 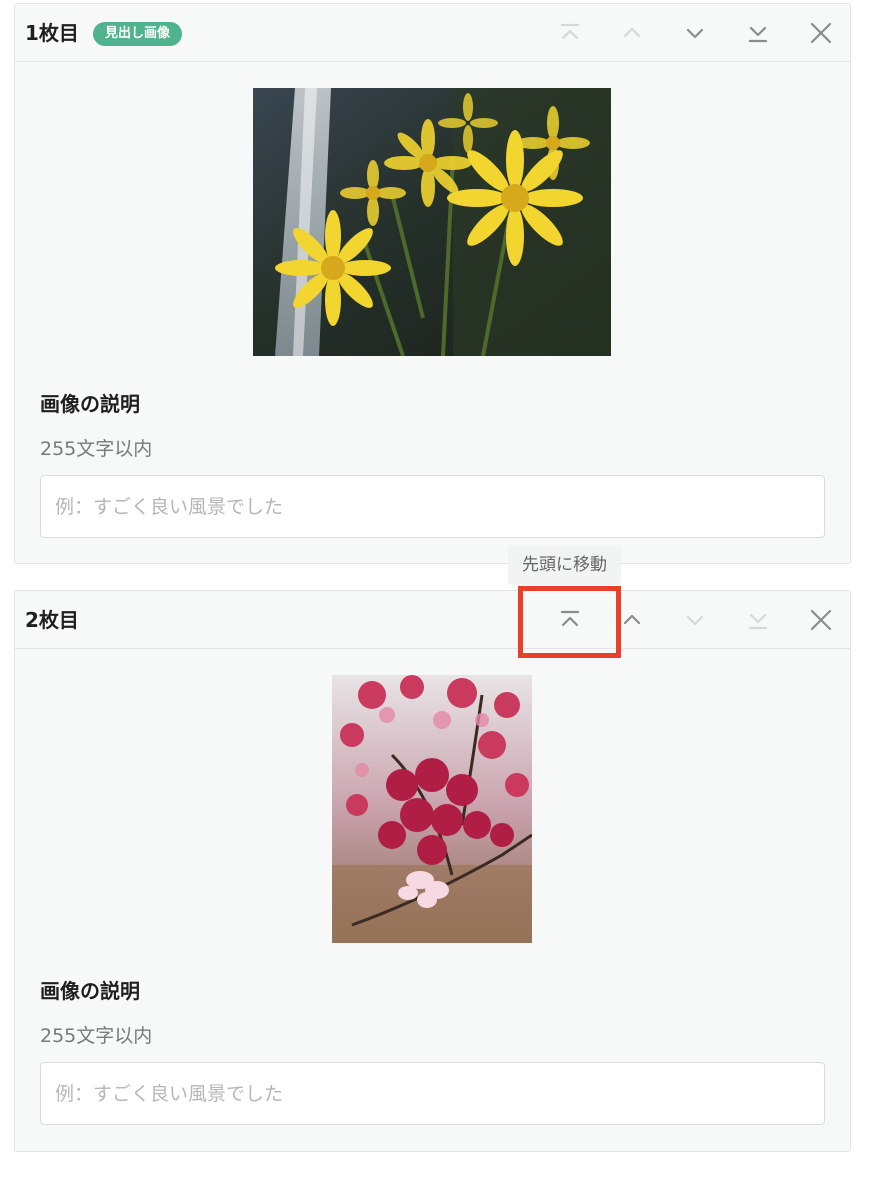 I want to click on cover-image-badge: 見出し画像, so click(x=138, y=34).